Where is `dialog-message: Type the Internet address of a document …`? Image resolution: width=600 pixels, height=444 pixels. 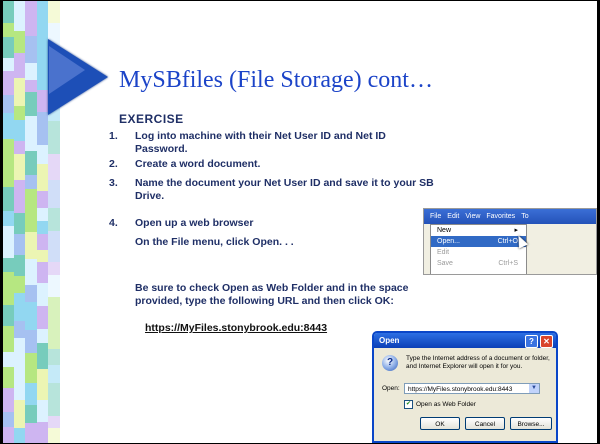 dialog-message: Type the Internet address of a document … is located at coordinates (478, 362).